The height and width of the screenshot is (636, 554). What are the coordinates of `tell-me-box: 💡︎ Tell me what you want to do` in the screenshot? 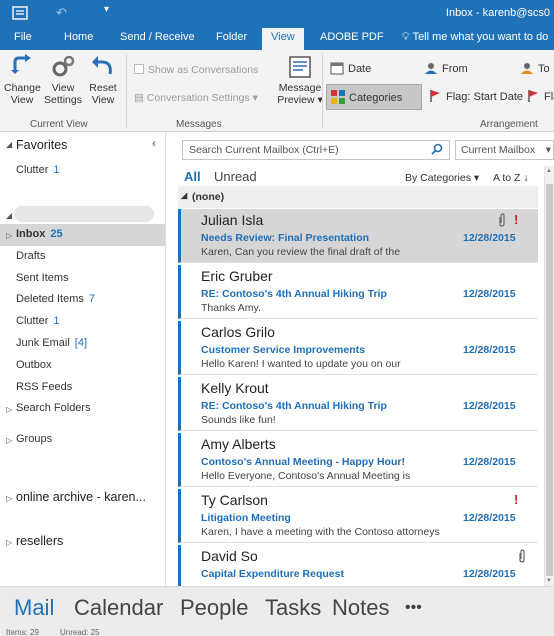 It's located at (475, 37).